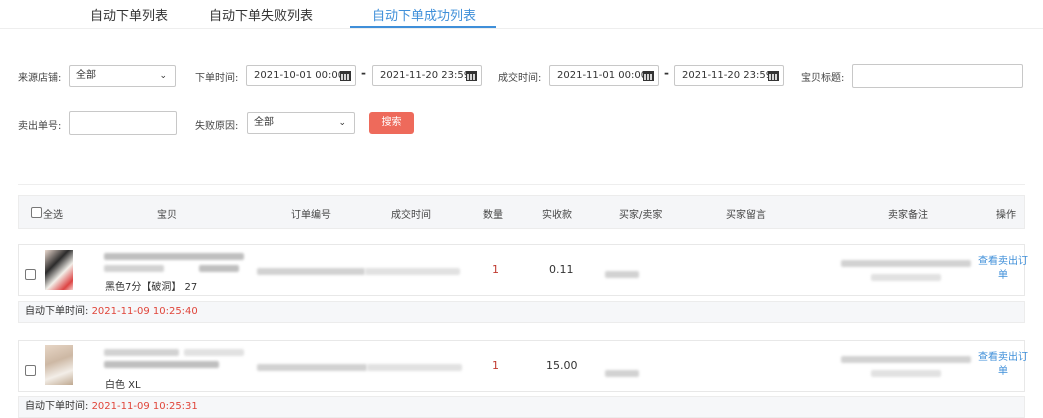  What do you see at coordinates (391, 123) in the screenshot?
I see `search-button: 搜索` at bounding box center [391, 123].